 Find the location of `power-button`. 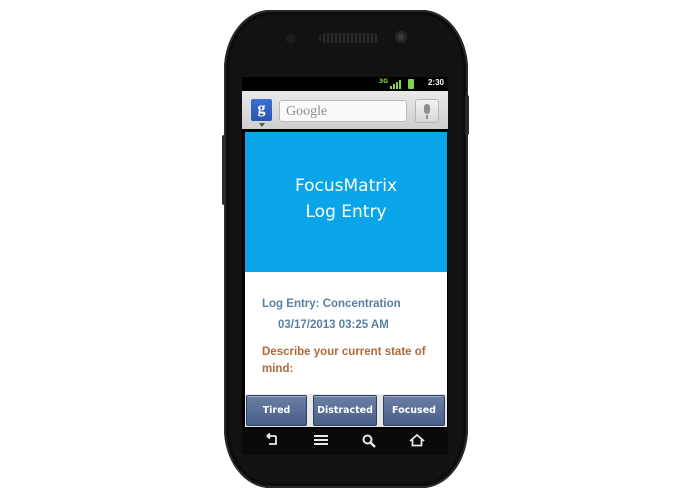

power-button is located at coordinates (467, 115).